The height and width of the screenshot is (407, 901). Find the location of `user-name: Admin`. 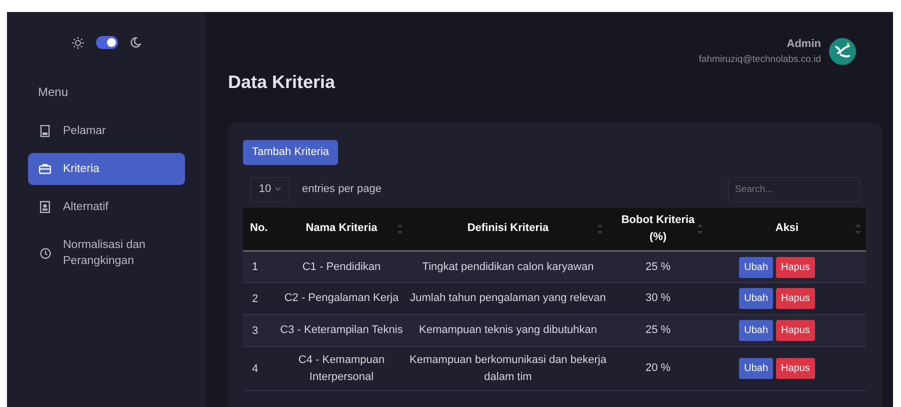

user-name: Admin is located at coordinates (803, 44).